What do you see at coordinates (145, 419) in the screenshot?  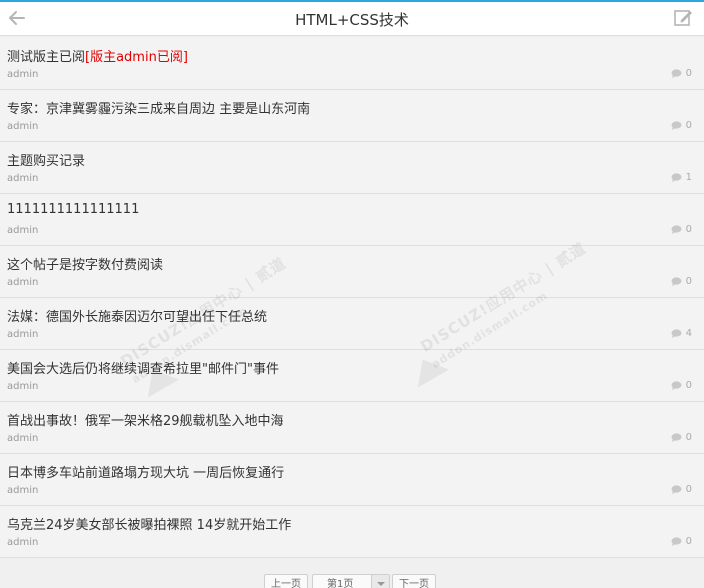 I see `thread-title: 首战出事故！俄军一架米格29舰载机坠入地中海` at bounding box center [145, 419].